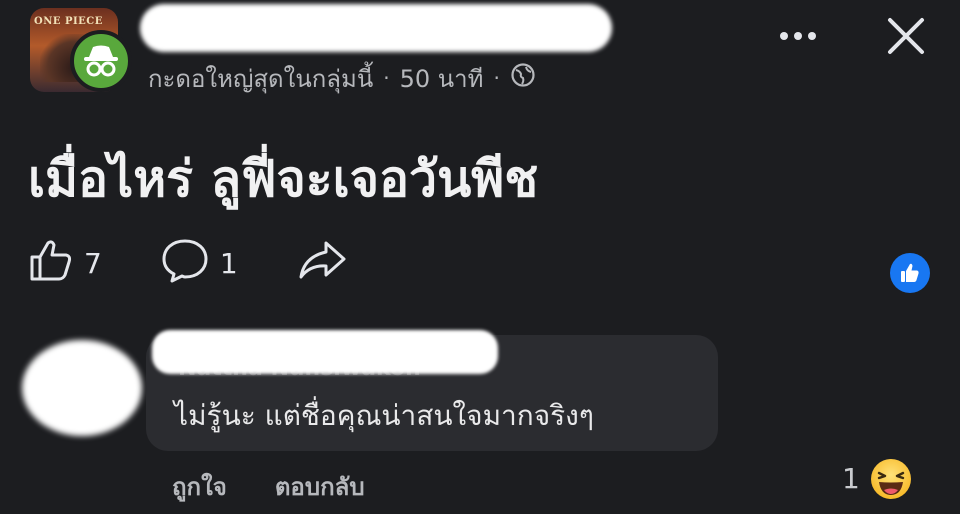 The image size is (960, 514). What do you see at coordinates (68, 21) in the screenshot?
I see `group-logo-text: ONE PIECE` at bounding box center [68, 21].